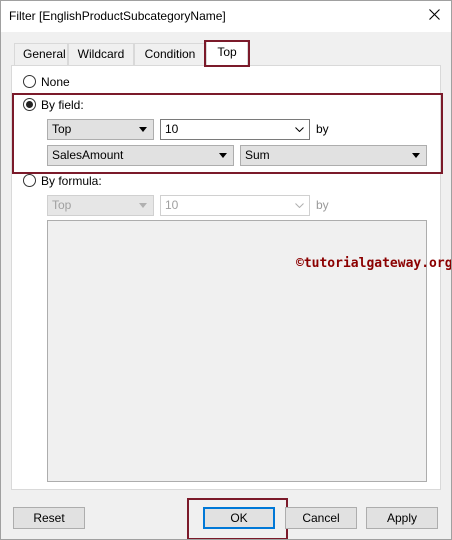 The image size is (452, 540). I want to click on none-label: None, so click(55, 82).